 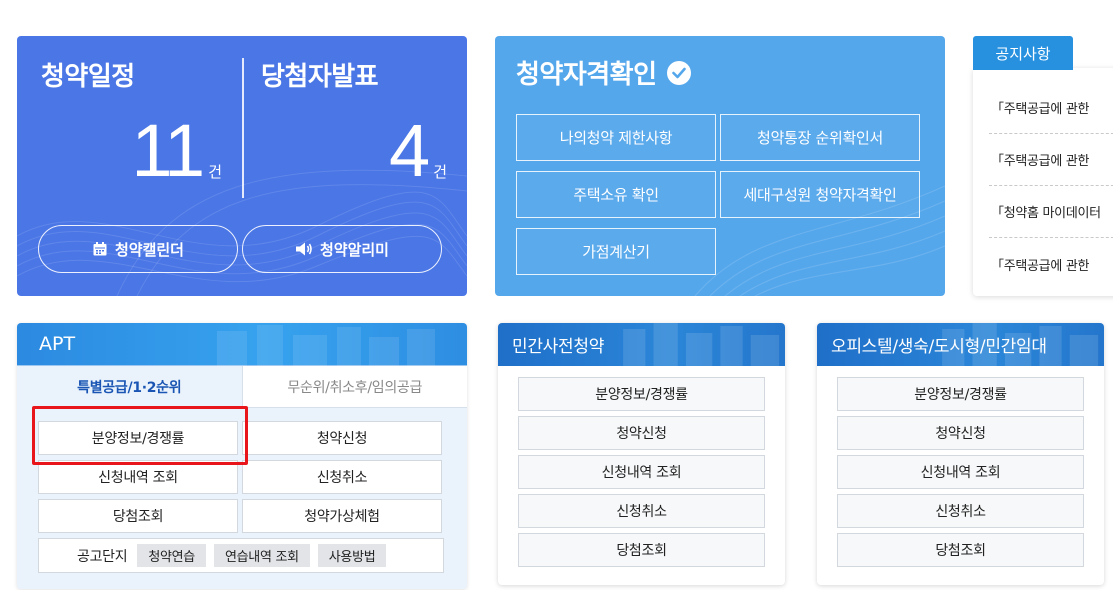 I want to click on alarm-button: 청약알리미, so click(x=342, y=249).